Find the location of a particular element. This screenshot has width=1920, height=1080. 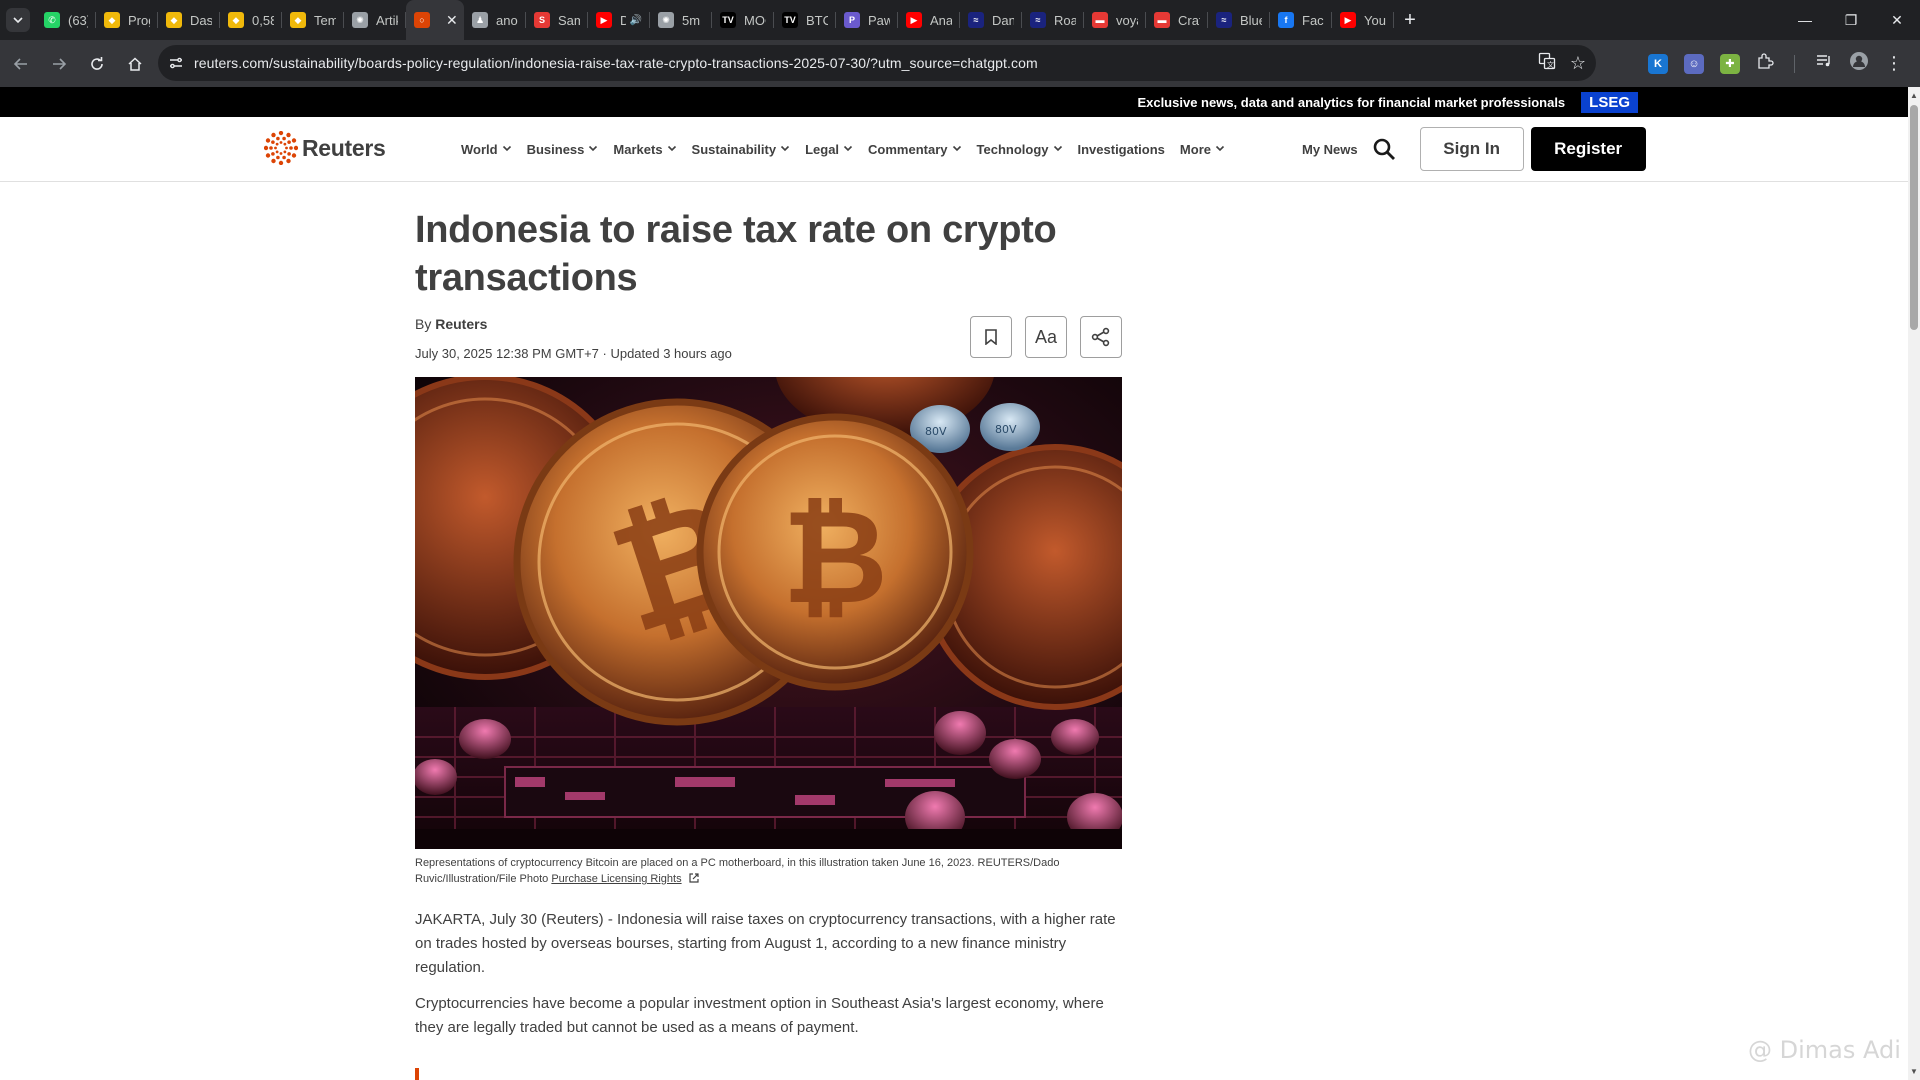

browser-tab: ◆ Progr is located at coordinates (127, 20).